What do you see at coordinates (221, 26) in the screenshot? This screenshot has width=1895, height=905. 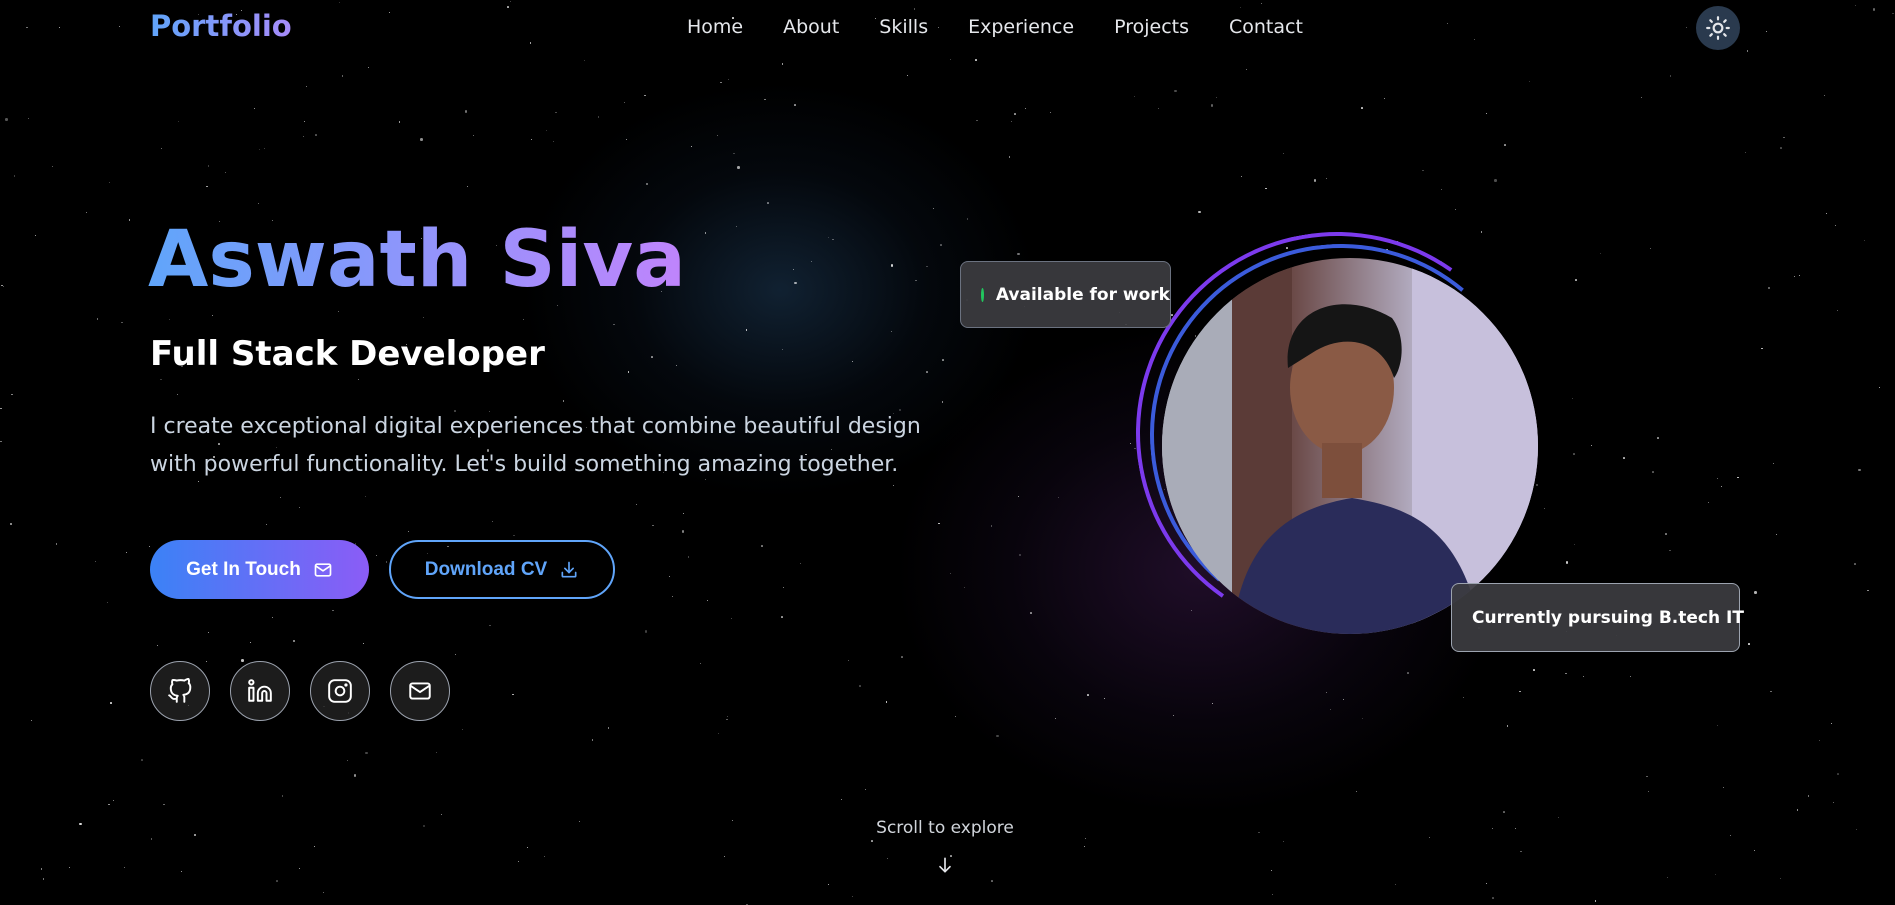 I see `logo: Portfolio` at bounding box center [221, 26].